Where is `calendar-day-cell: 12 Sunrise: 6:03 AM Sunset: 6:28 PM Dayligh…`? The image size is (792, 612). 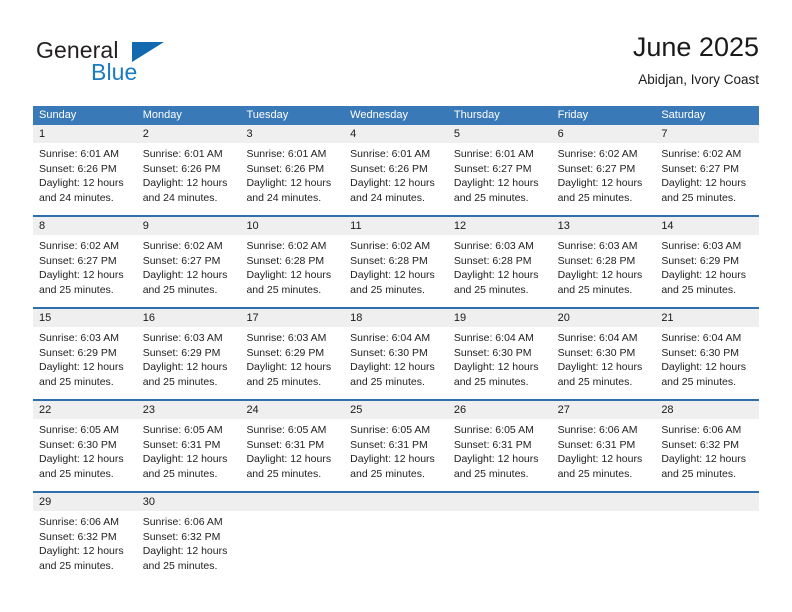 calendar-day-cell: 12 Sunrise: 6:03 AM Sunset: 6:28 PM Dayligh… is located at coordinates (499, 262).